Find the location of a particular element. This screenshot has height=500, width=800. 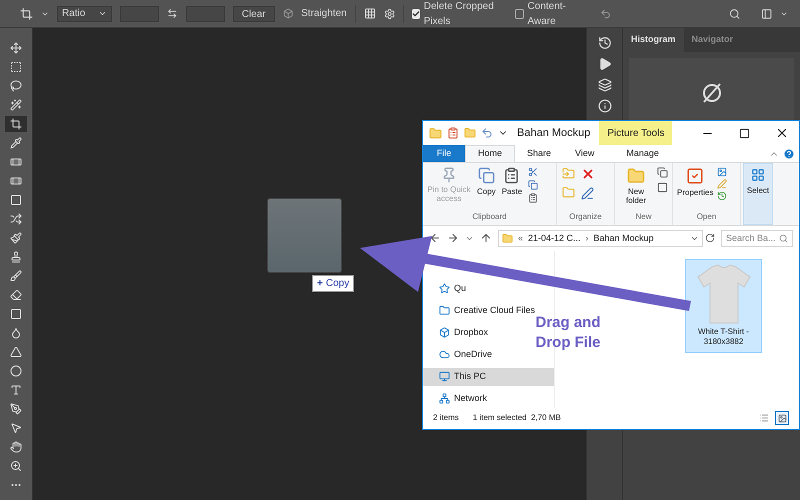

straighten-label: Straighten is located at coordinates (324, 13).